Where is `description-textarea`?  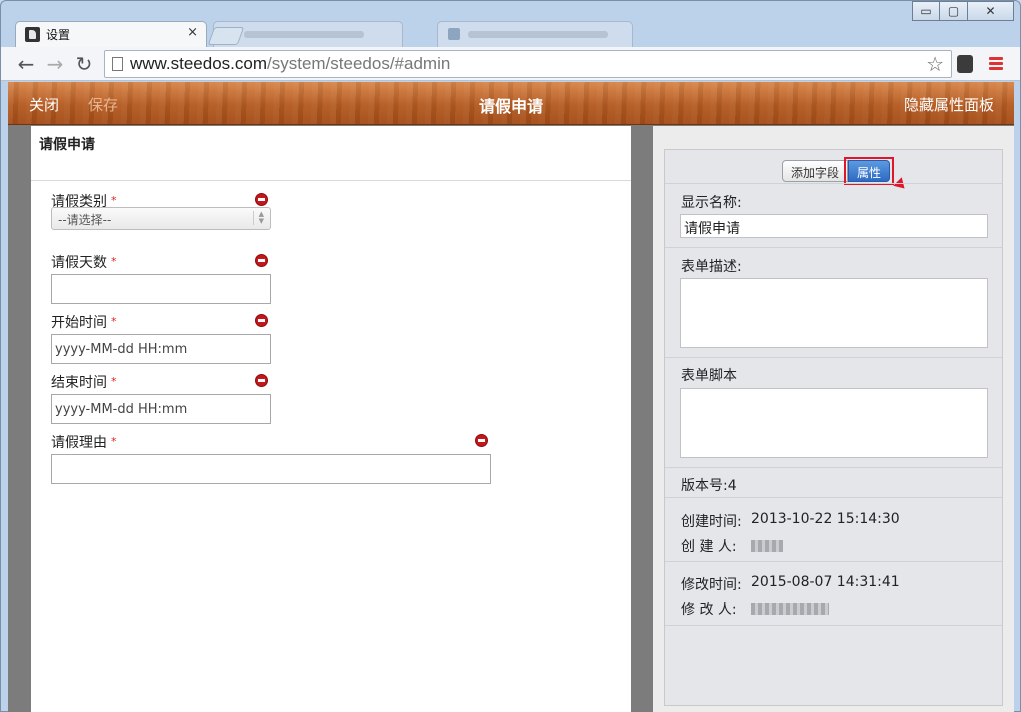 description-textarea is located at coordinates (834, 313).